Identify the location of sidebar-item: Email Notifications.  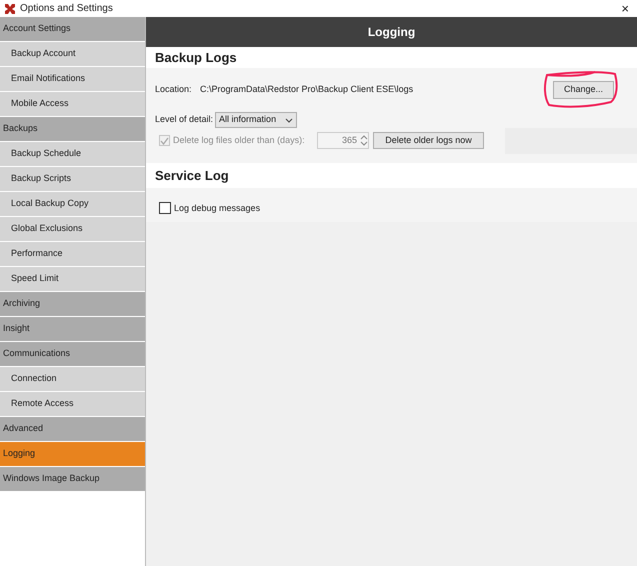
(72, 79).